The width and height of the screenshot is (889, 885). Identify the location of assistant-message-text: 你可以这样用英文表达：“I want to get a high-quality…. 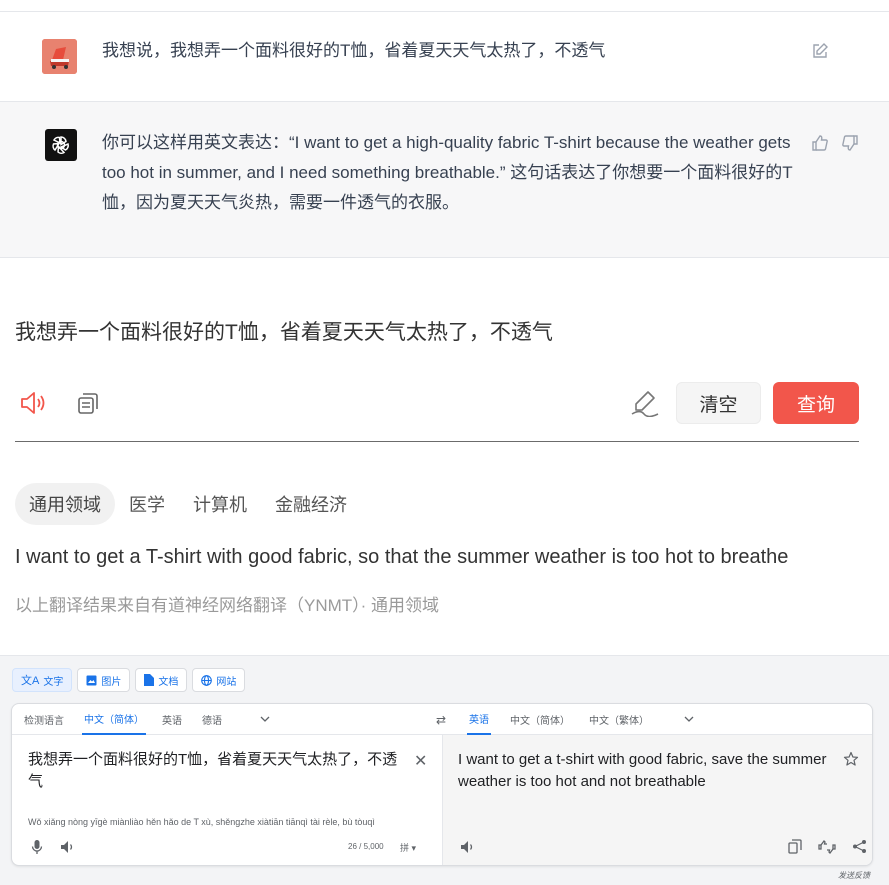
(447, 172).